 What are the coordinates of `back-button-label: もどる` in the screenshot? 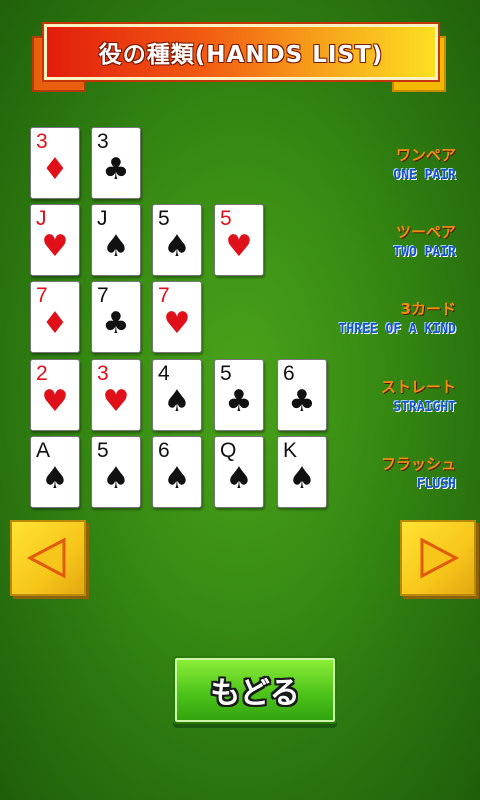 It's located at (255, 693).